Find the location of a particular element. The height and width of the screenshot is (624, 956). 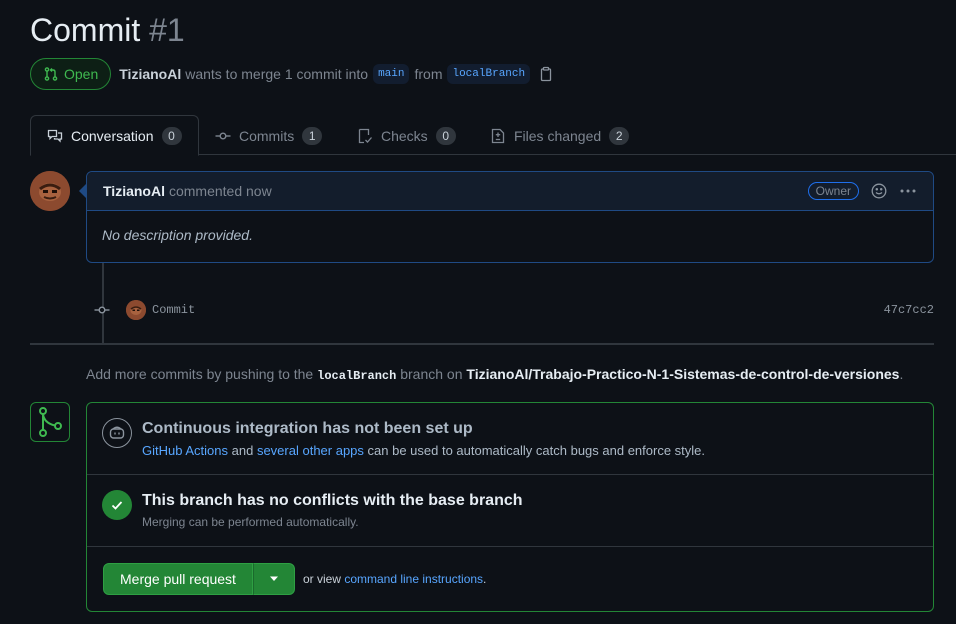

comment-author-link: TizianoAl is located at coordinates (134, 191).